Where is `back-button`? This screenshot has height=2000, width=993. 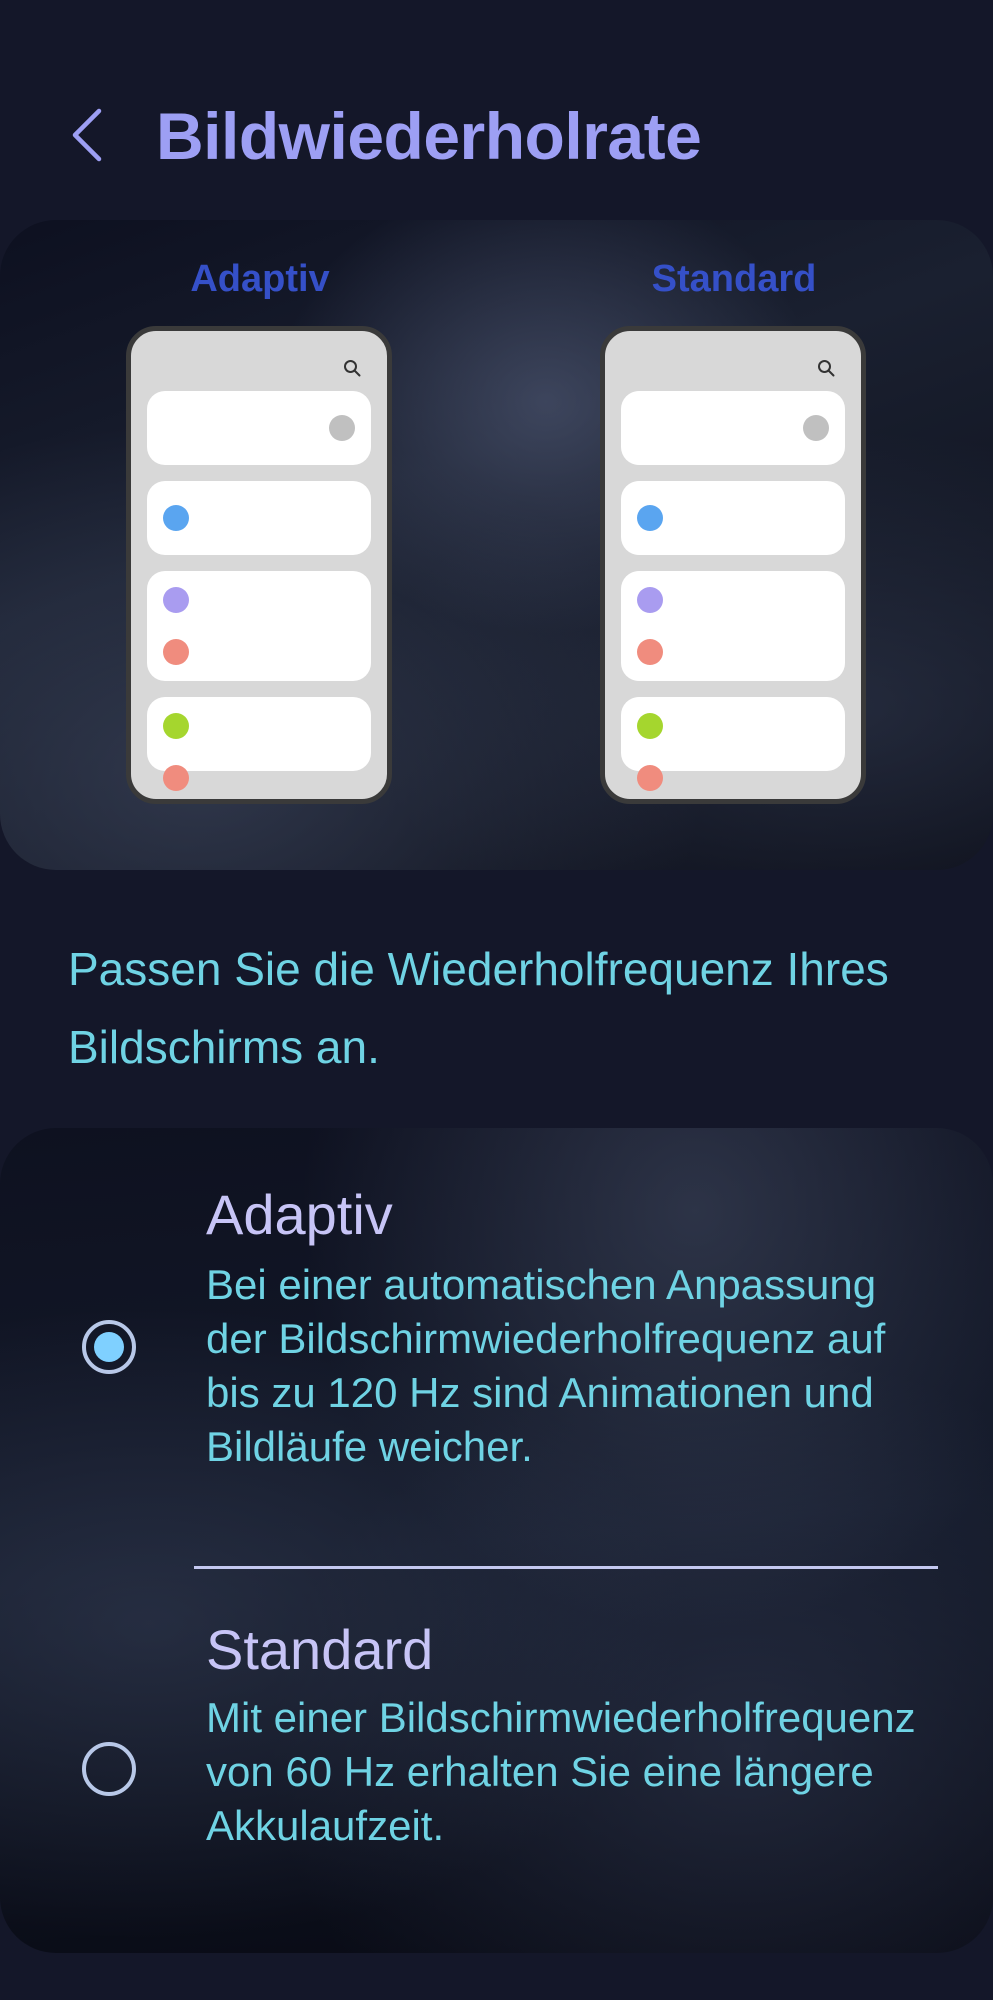
back-button is located at coordinates (86, 135).